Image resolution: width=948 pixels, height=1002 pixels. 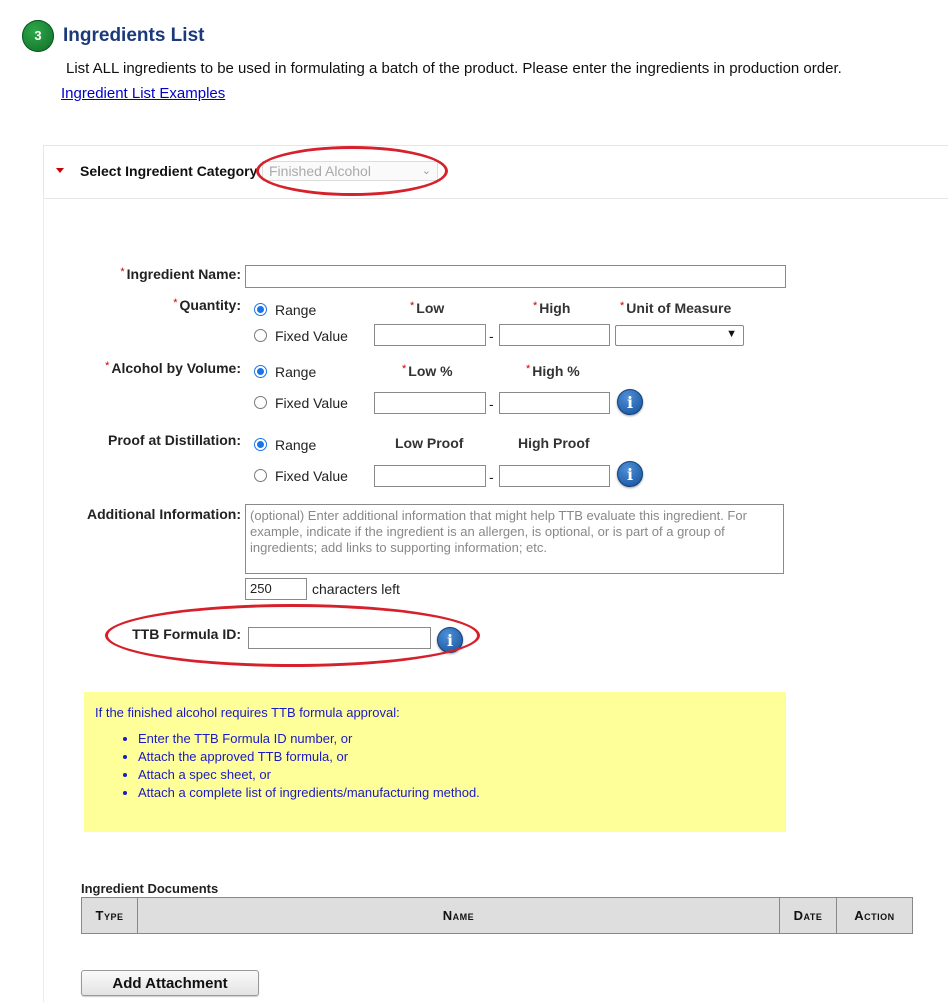 I want to click on quantity-fixed-radio, so click(x=260, y=335).